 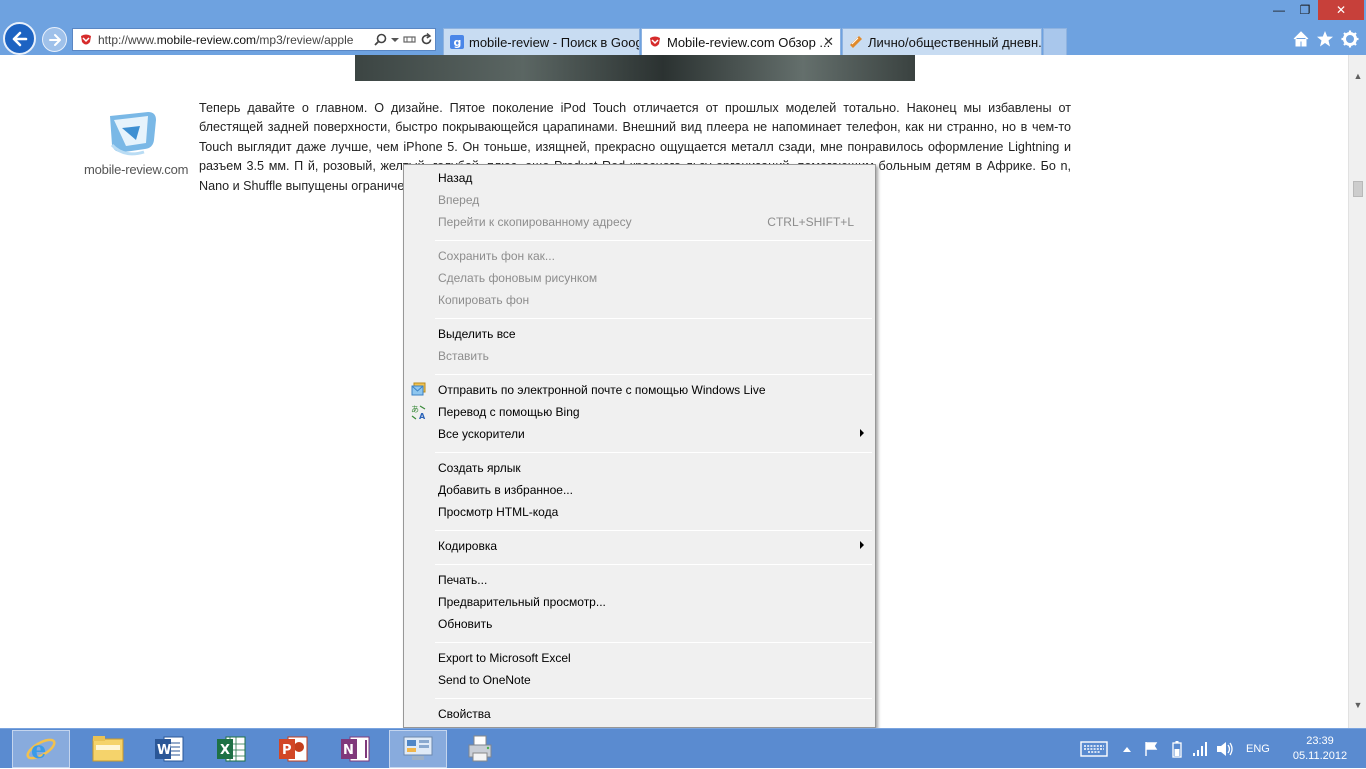 I want to click on menu-item-back: Назад, so click(x=639, y=178).